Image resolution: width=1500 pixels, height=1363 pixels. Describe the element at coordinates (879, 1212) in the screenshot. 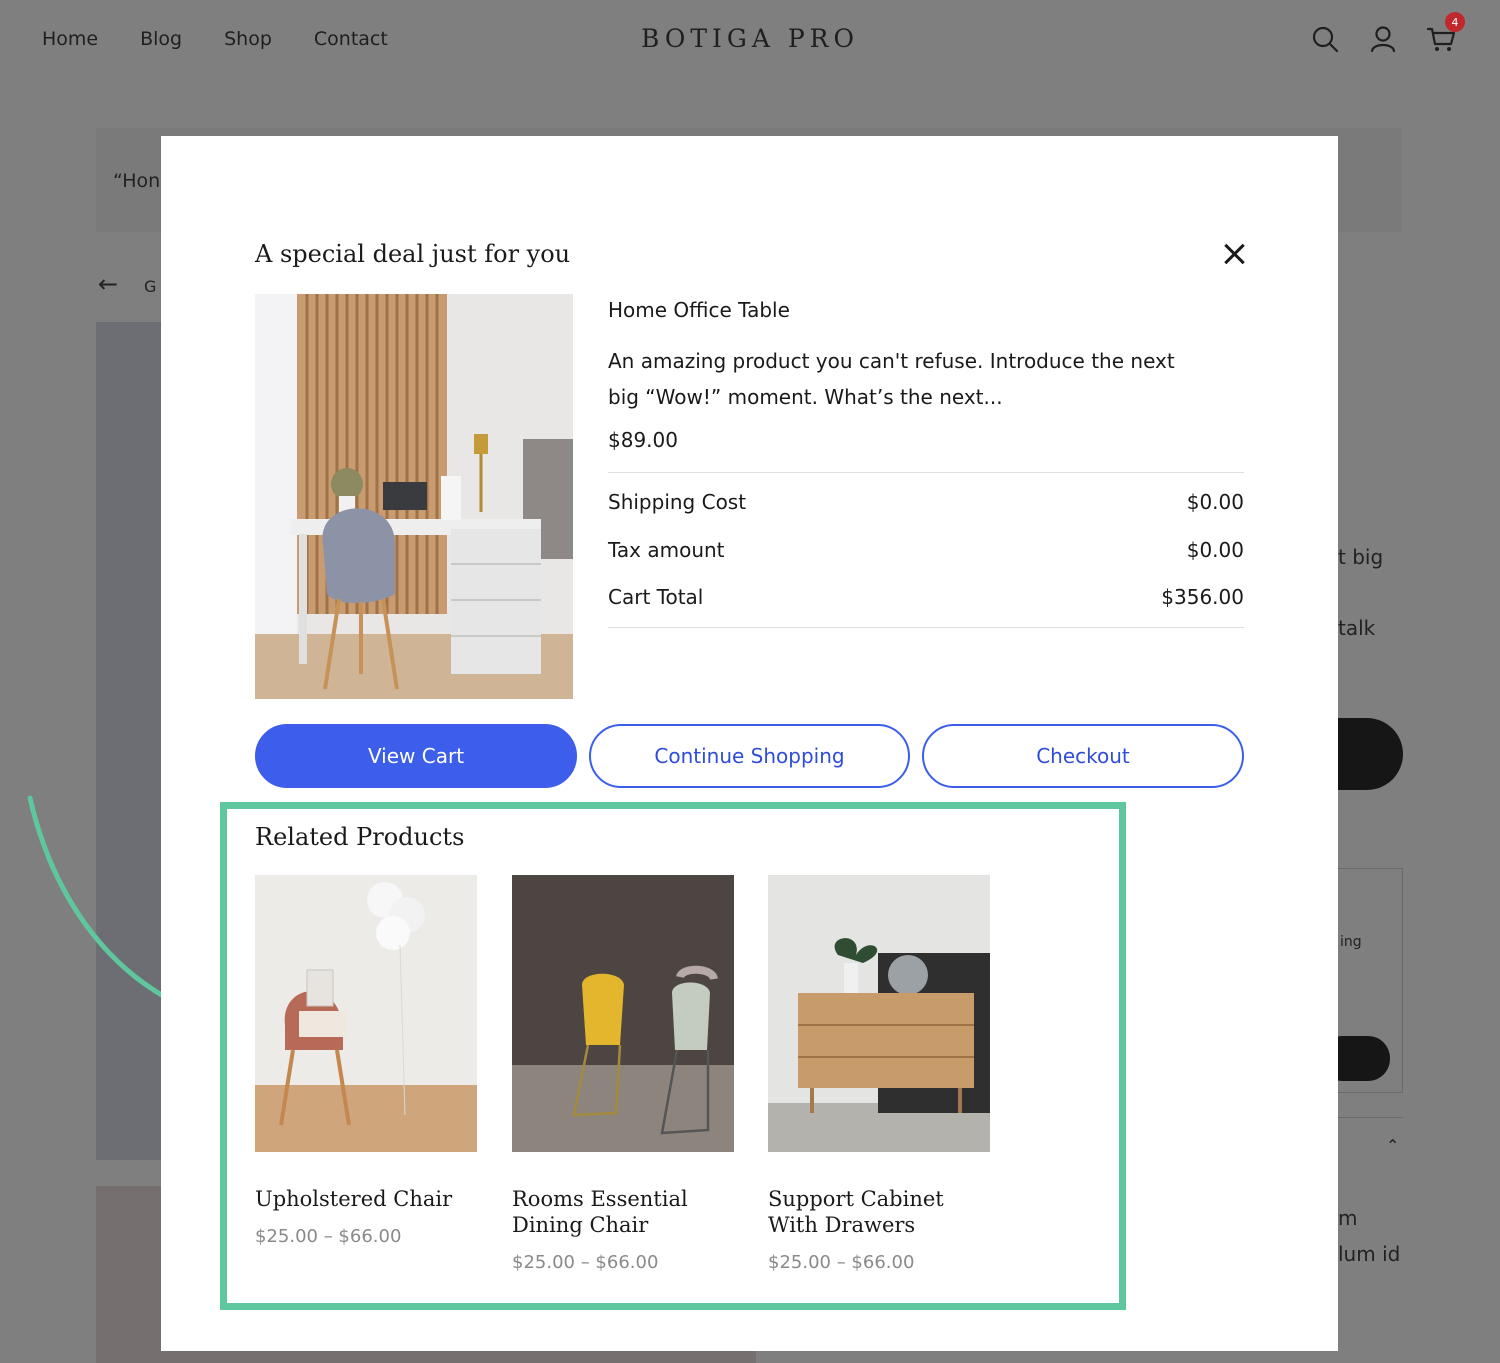

I see `related-product-name: Support Cabinet With Drawers` at that location.